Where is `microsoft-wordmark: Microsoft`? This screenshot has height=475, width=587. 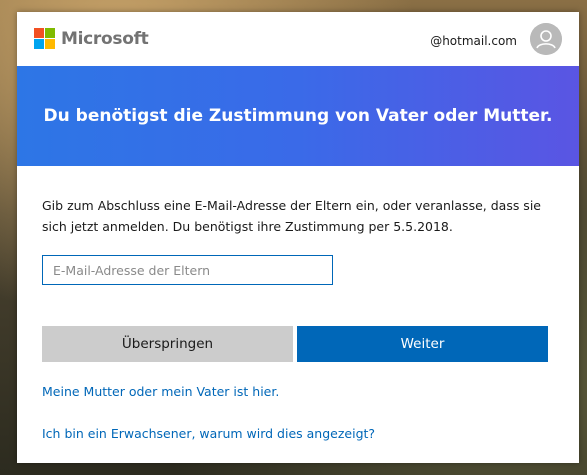
microsoft-wordmark: Microsoft is located at coordinates (105, 38).